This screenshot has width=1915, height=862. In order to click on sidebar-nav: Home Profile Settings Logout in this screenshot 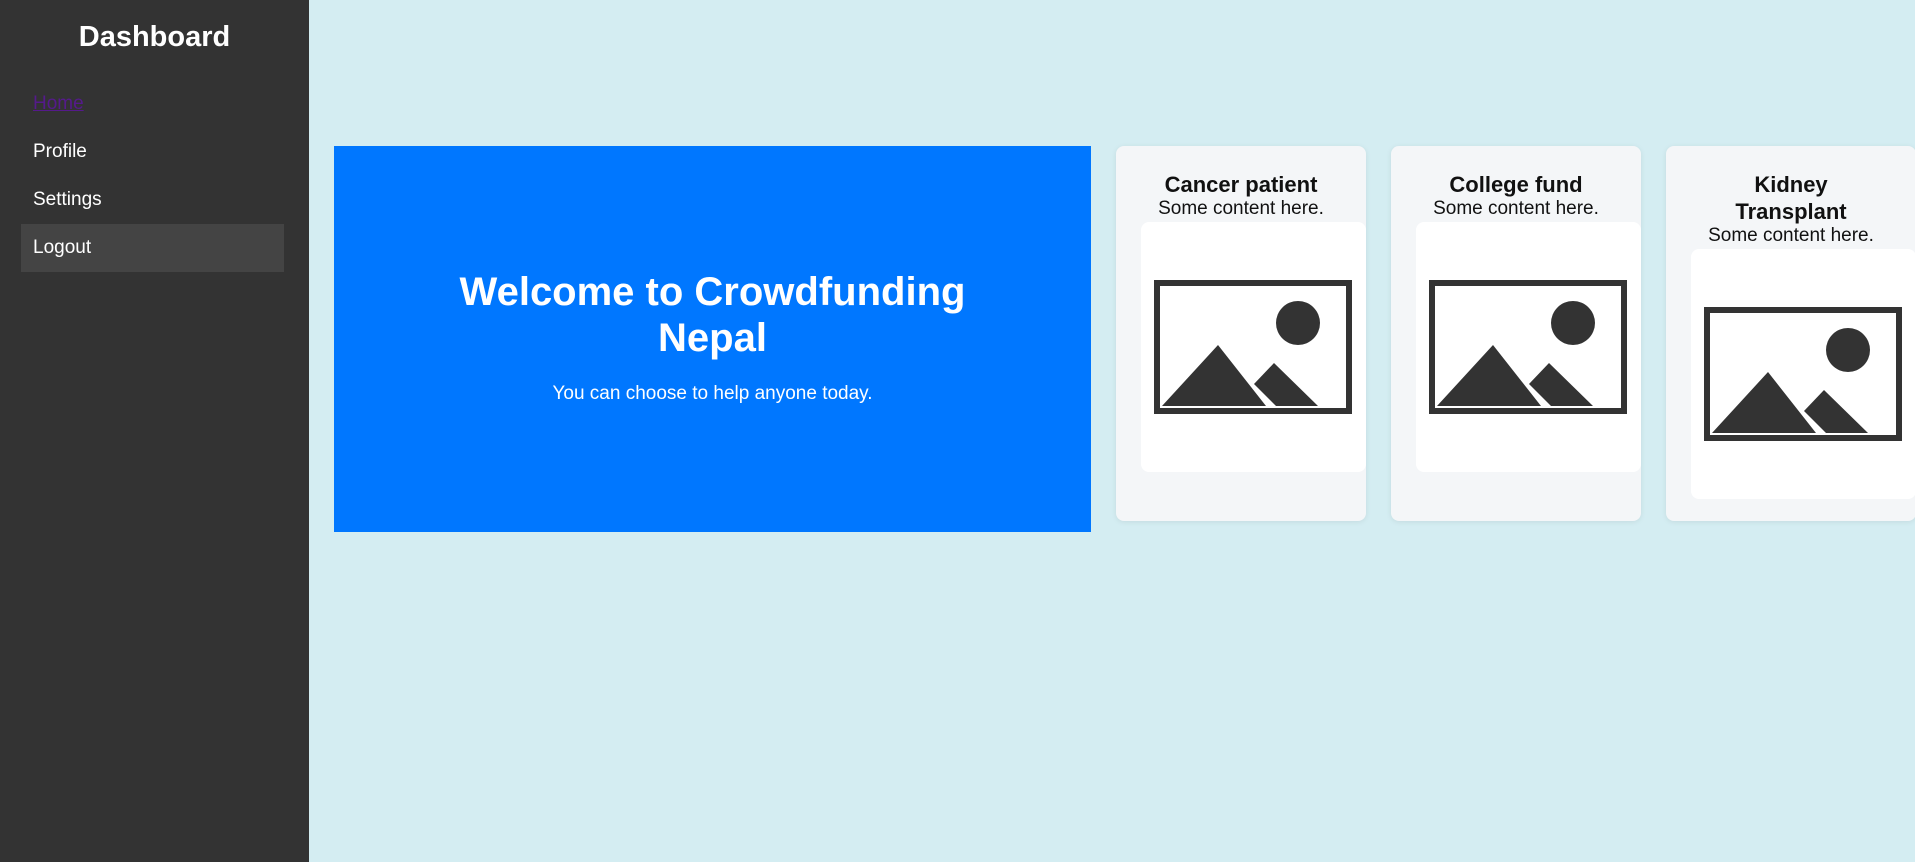, I will do `click(152, 176)`.